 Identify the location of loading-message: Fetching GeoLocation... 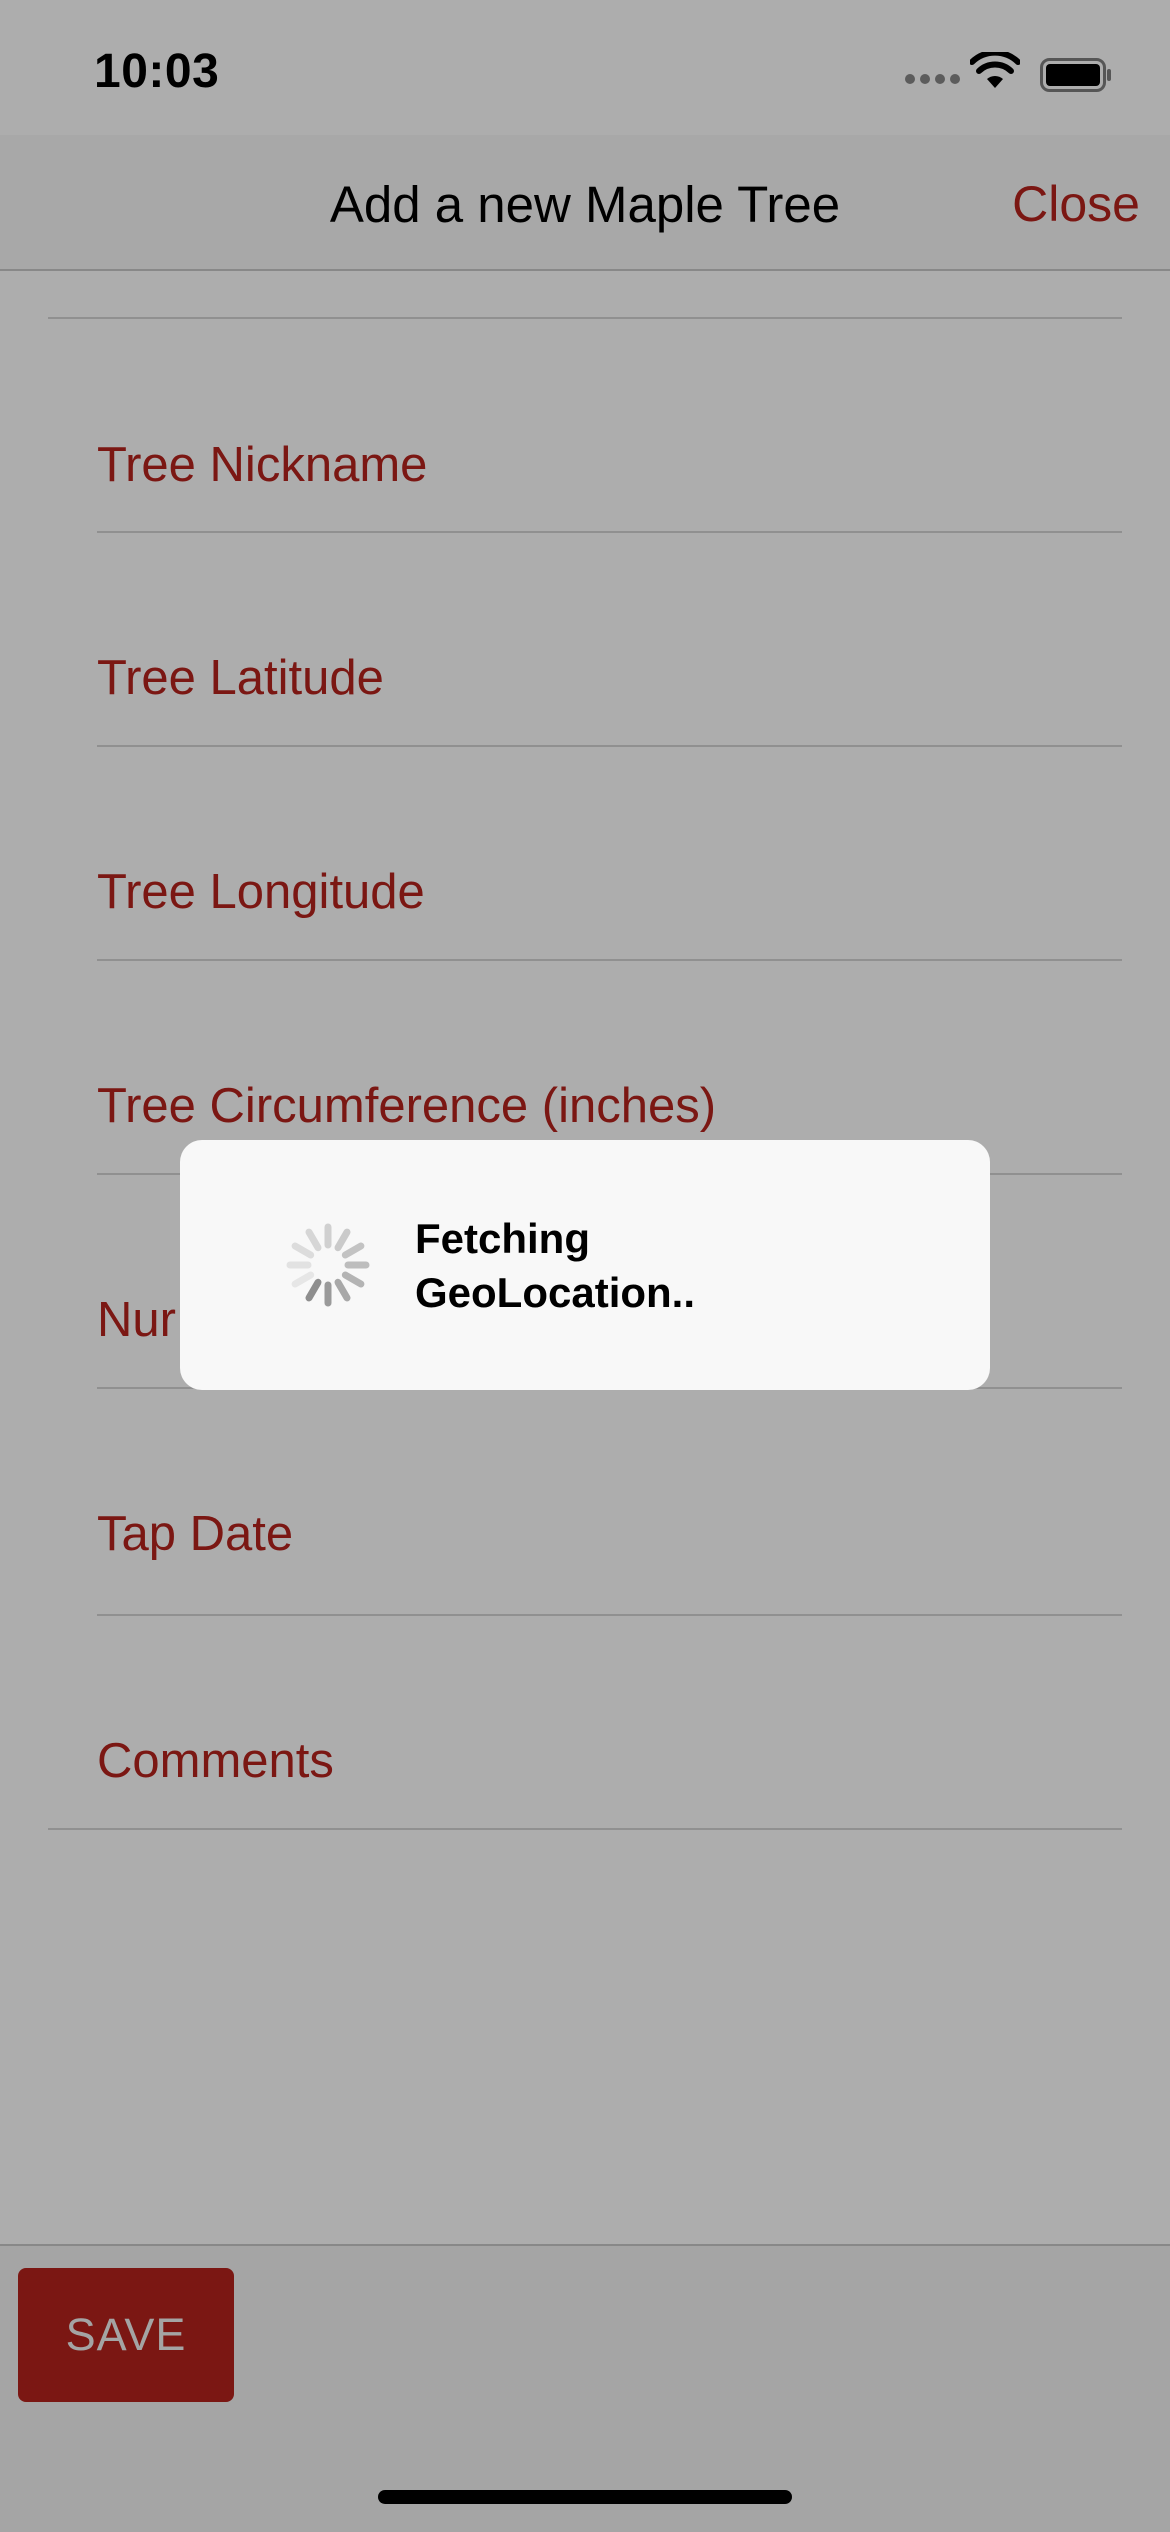
(555, 1265).